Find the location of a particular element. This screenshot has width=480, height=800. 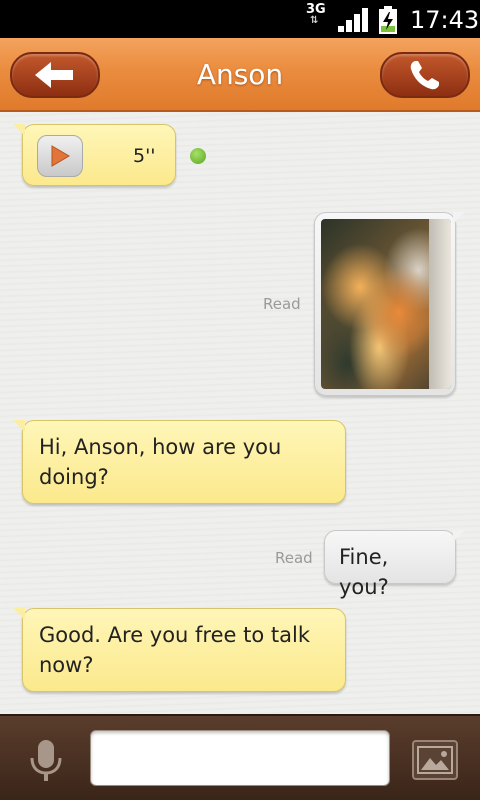

data-arrows-icon: ⇅ is located at coordinates (314, 20).